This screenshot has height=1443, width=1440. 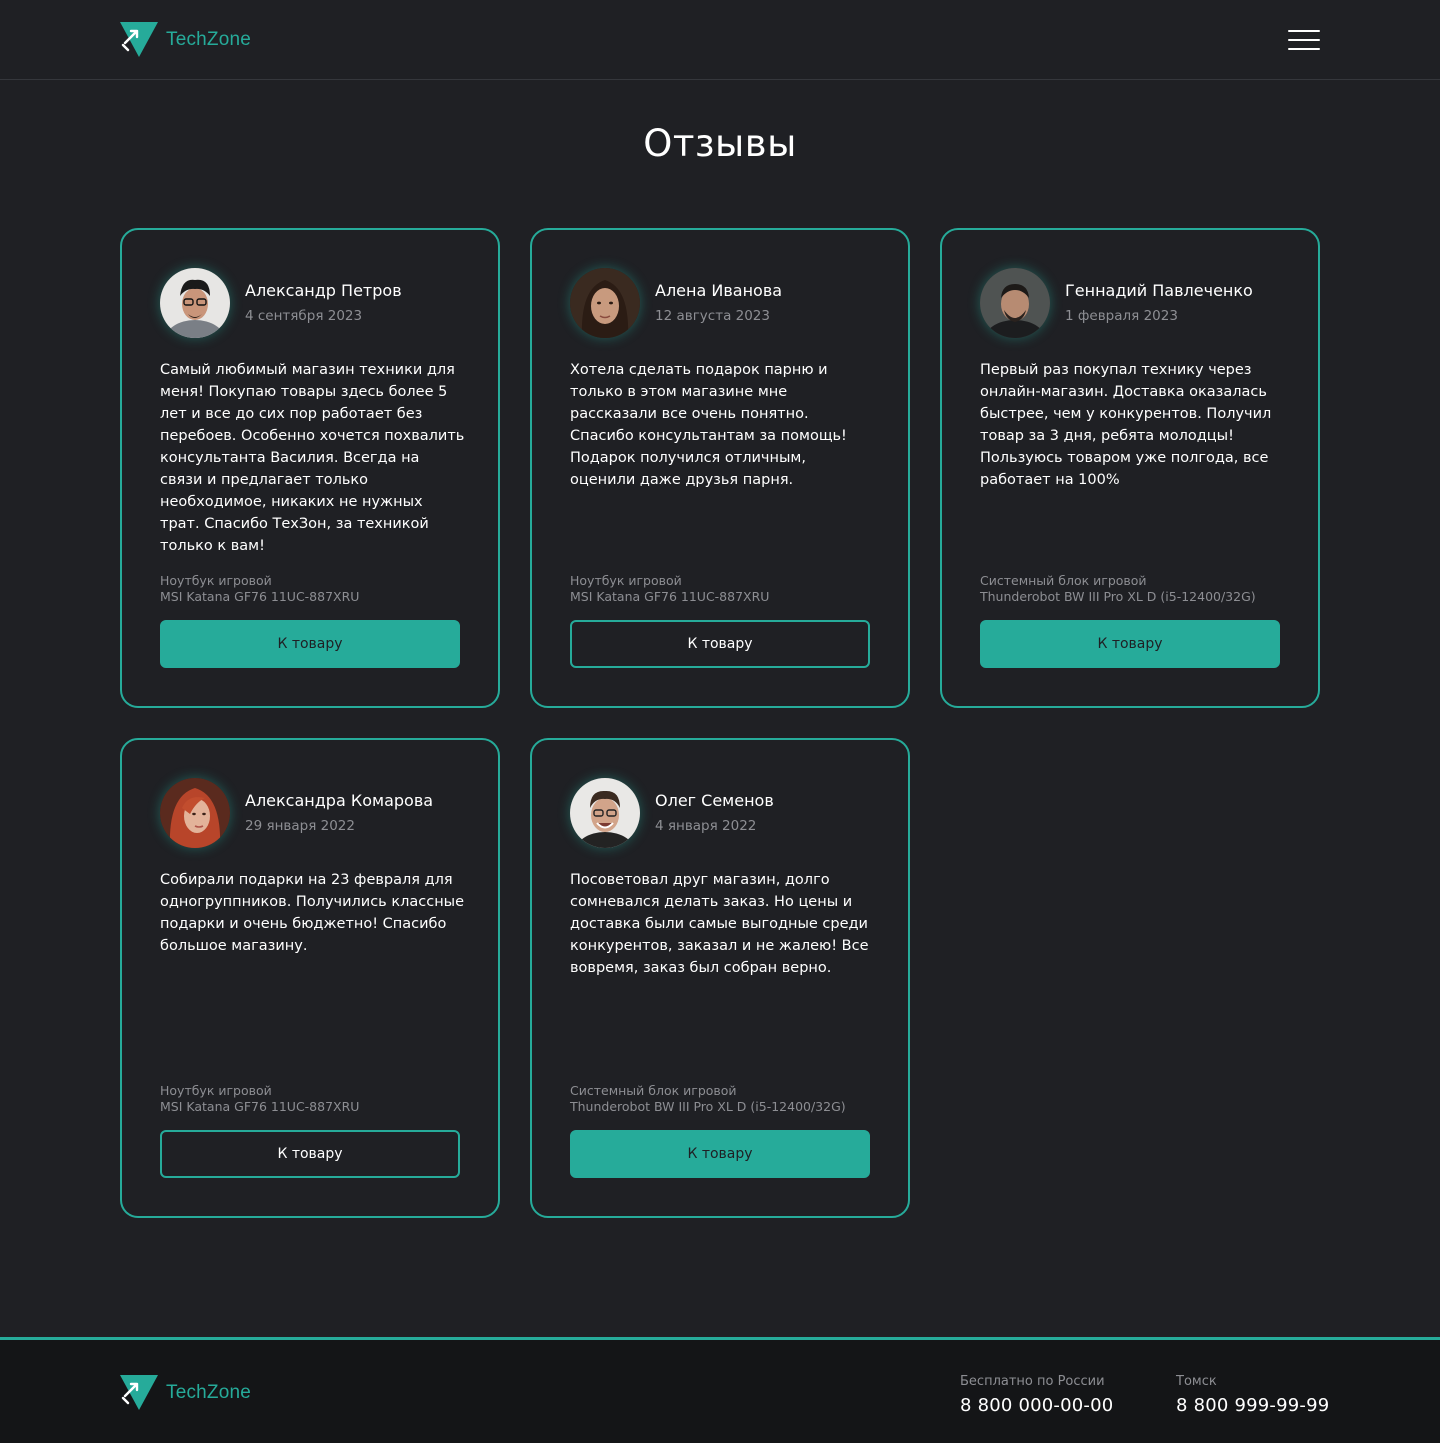 What do you see at coordinates (1196, 1381) in the screenshot?
I see `contact-label: Томск` at bounding box center [1196, 1381].